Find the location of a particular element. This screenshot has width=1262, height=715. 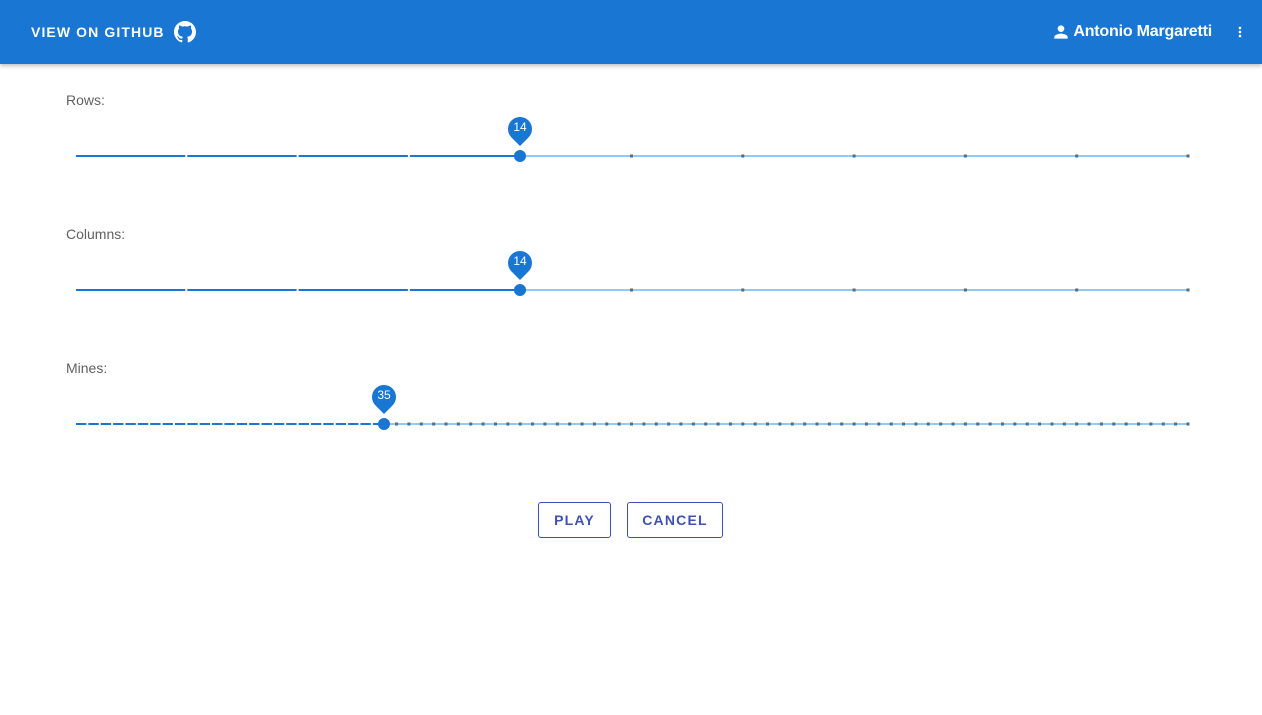

play-button: PLAY is located at coordinates (574, 520).